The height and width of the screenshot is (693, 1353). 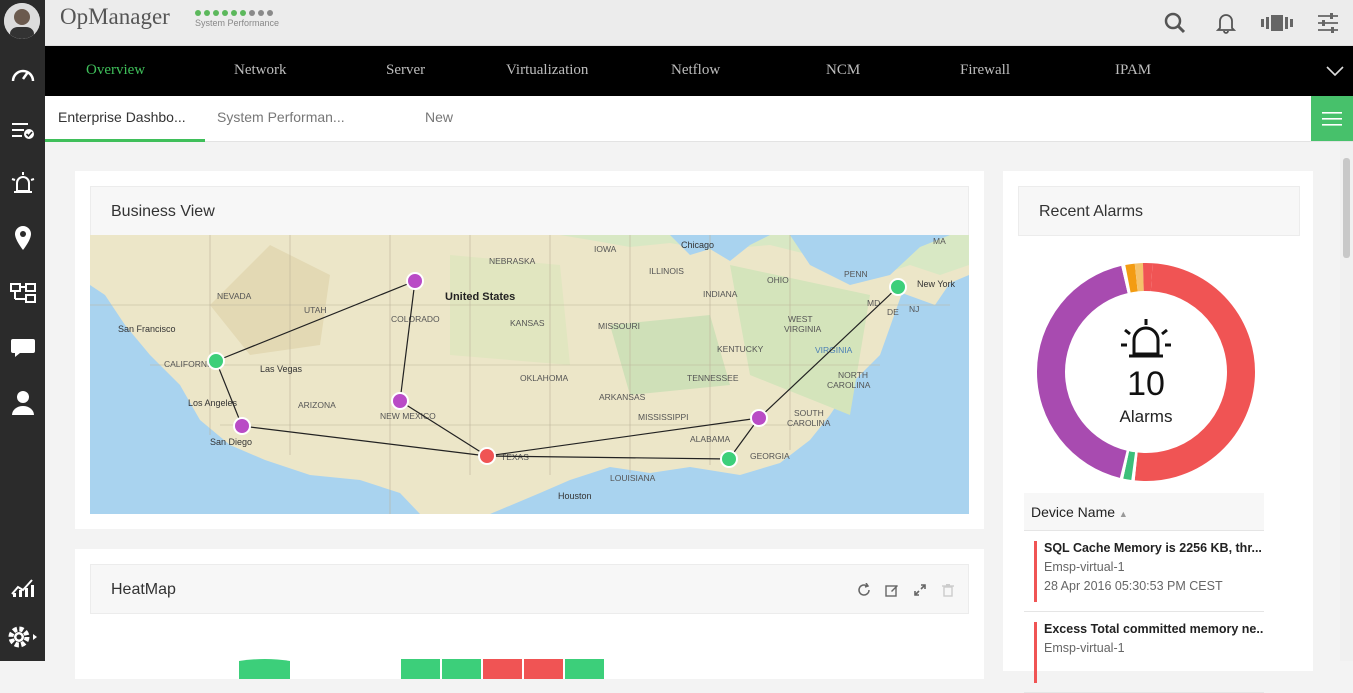 What do you see at coordinates (1123, 514) in the screenshot?
I see `sort-icon: ▲` at bounding box center [1123, 514].